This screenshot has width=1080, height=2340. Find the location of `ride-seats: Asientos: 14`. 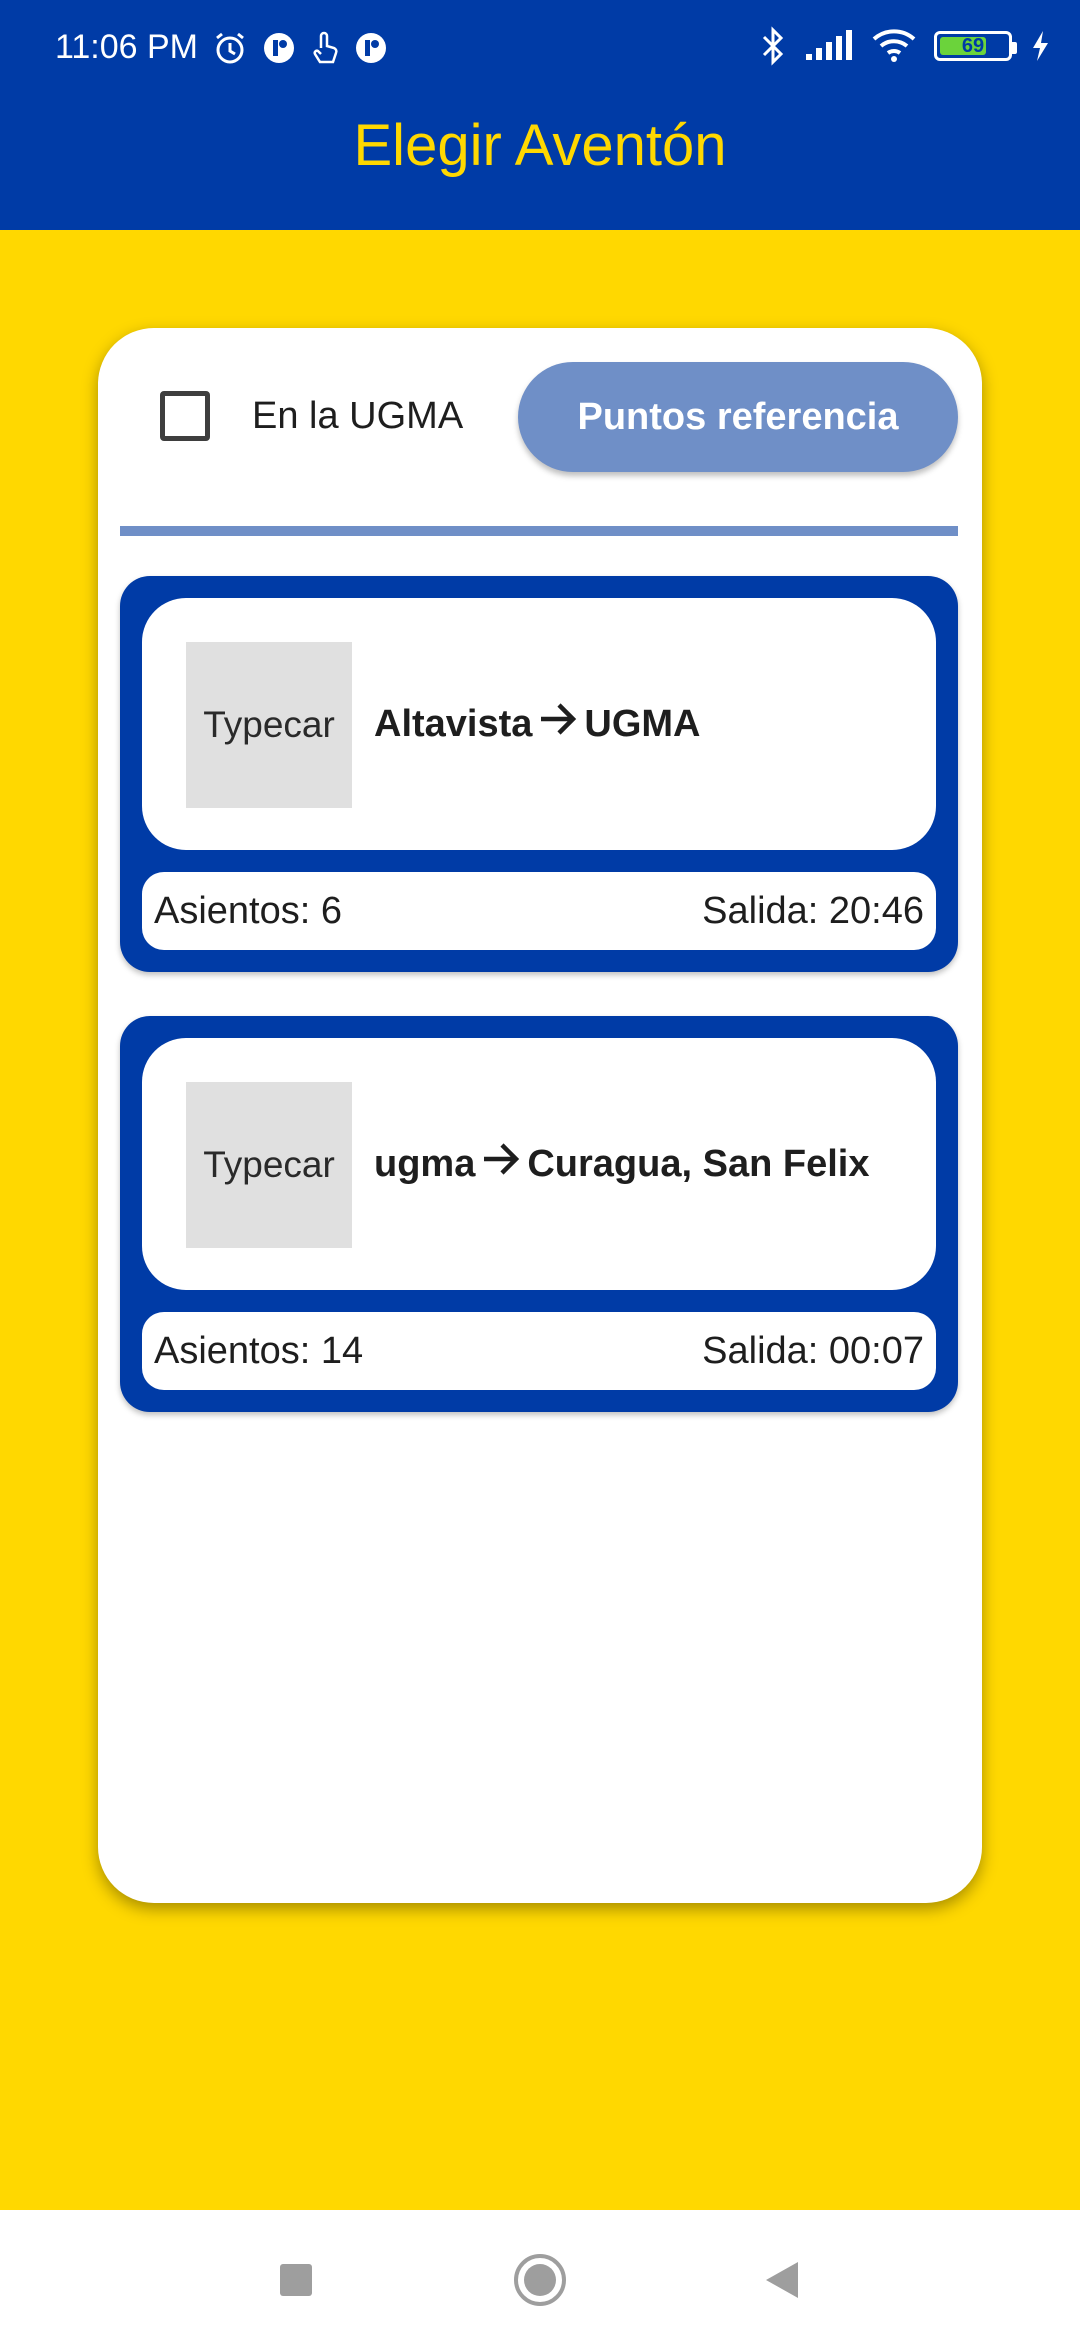

ride-seats: Asientos: 14 is located at coordinates (259, 1350).